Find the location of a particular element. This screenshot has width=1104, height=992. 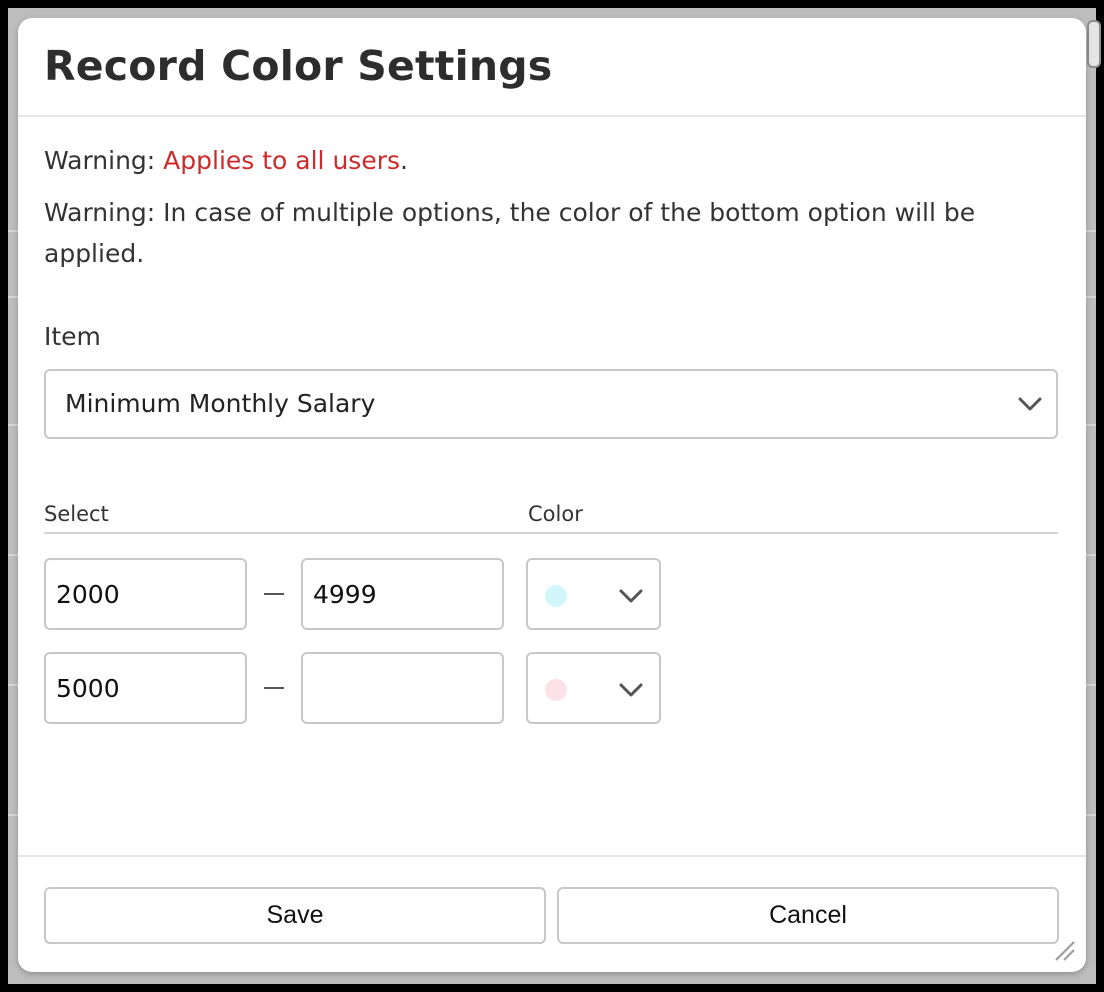

range-1-to-input is located at coordinates (402, 594).